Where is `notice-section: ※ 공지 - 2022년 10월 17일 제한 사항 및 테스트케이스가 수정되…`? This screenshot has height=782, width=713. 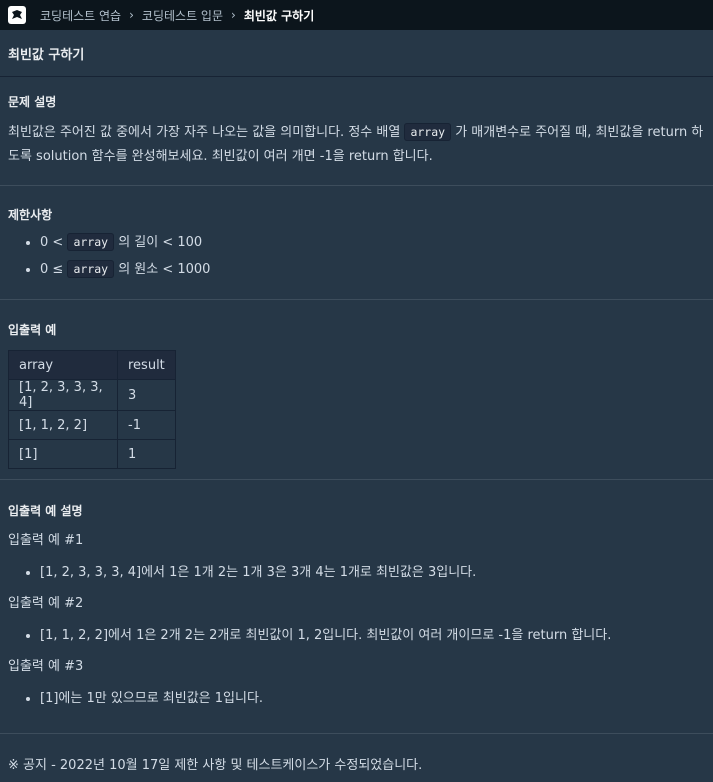
notice-section: ※ 공지 - 2022년 10월 17일 제한 사항 및 테스트케이스가 수정되… is located at coordinates (356, 756).